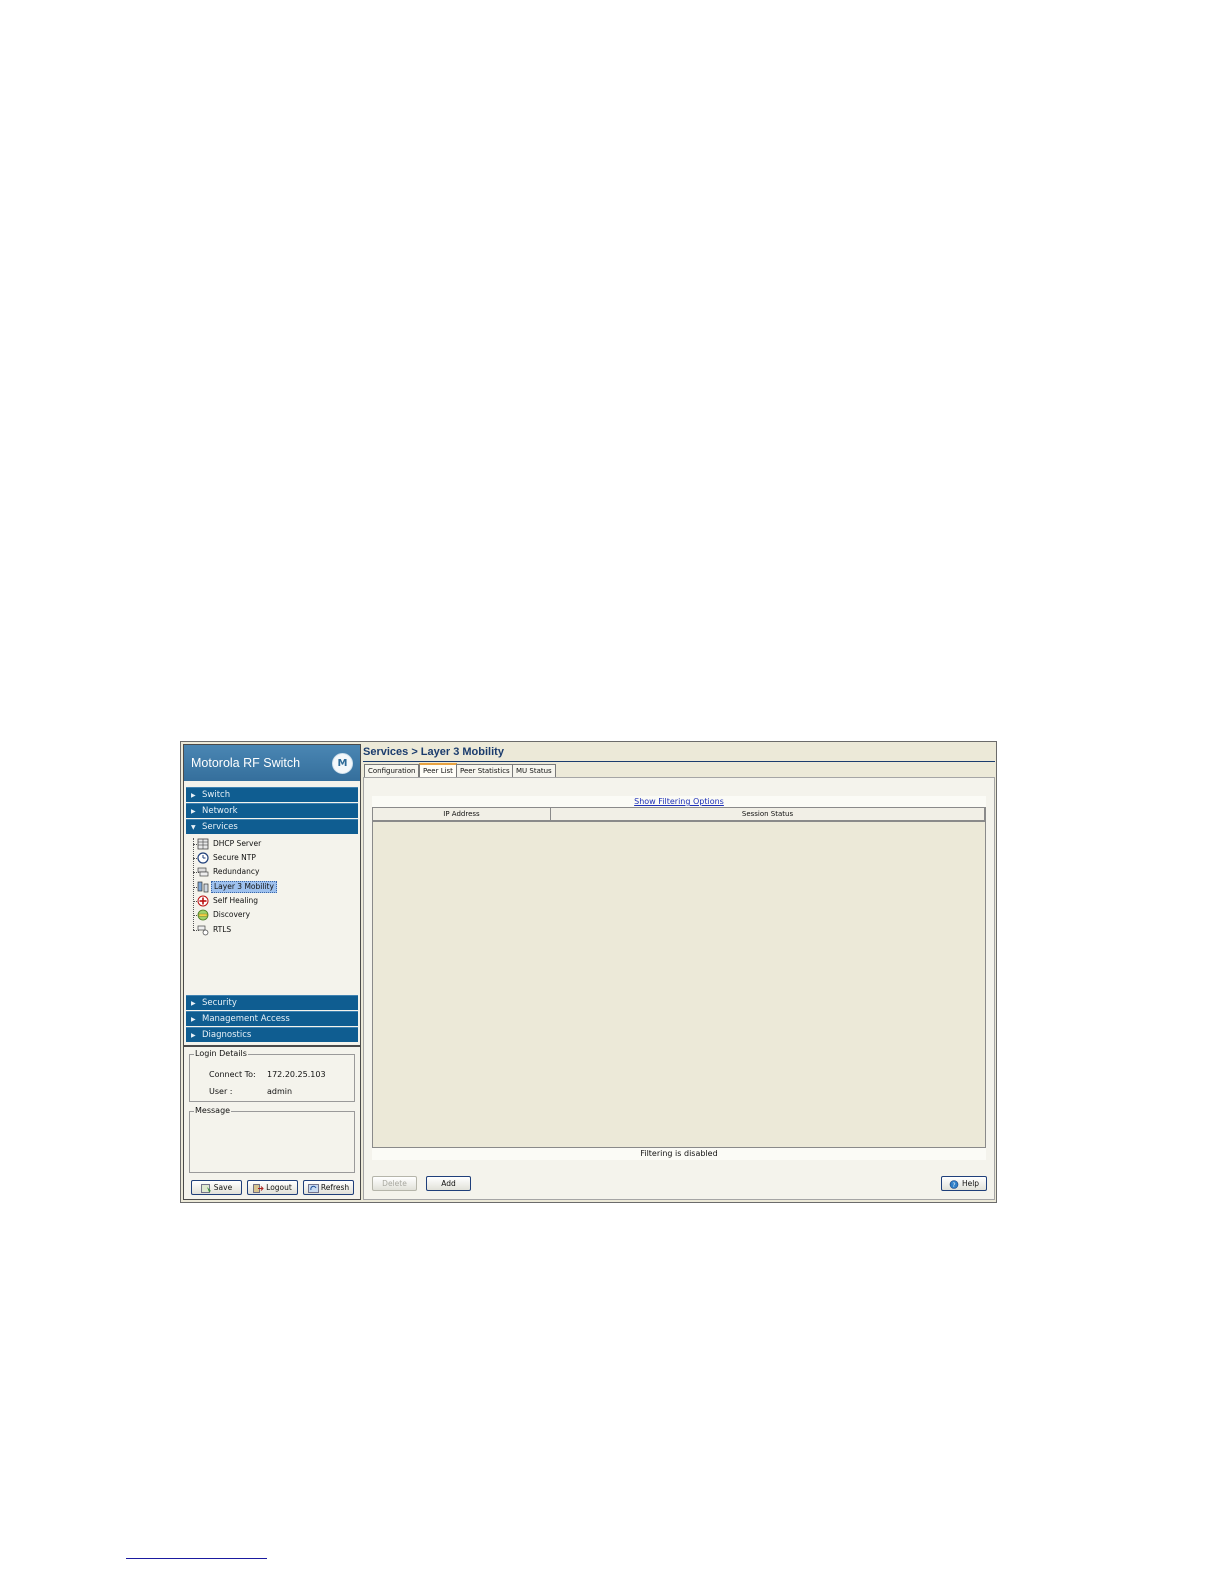 This screenshot has height=1584, width=1224. Describe the element at coordinates (223, 1187) in the screenshot. I see `save-label: Save` at that location.